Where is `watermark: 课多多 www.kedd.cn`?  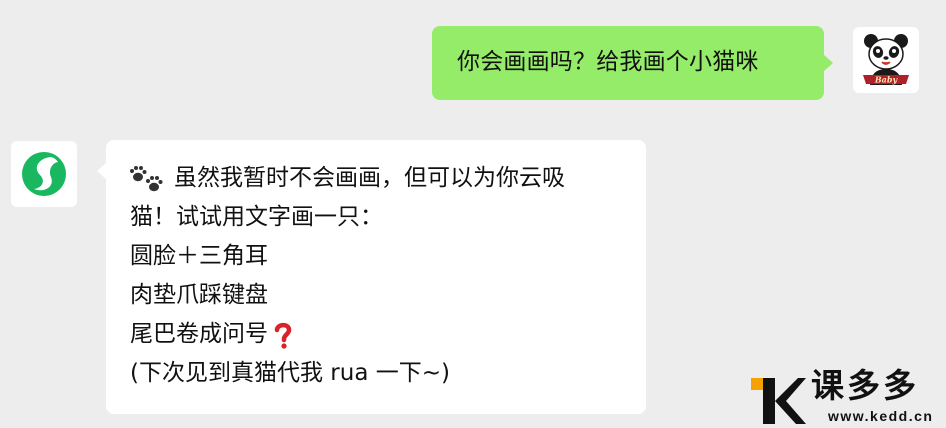 watermark: 课多多 www.kedd.cn is located at coordinates (844, 396).